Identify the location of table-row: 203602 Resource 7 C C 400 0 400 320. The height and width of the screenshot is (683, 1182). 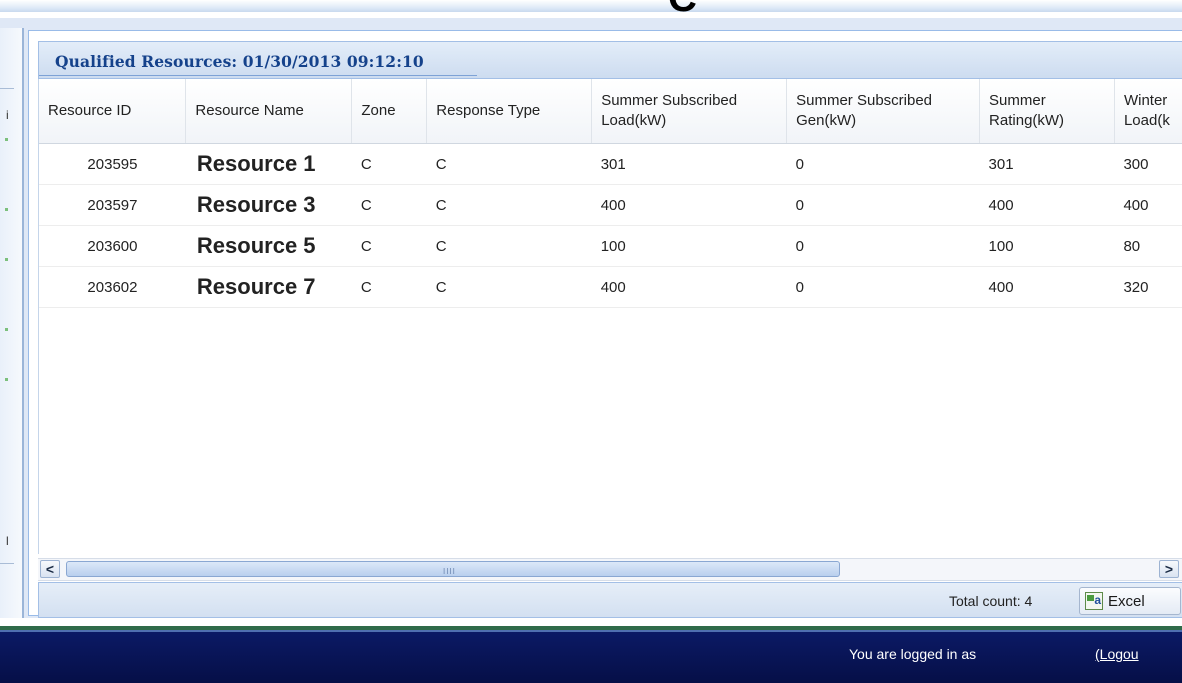
(610, 287).